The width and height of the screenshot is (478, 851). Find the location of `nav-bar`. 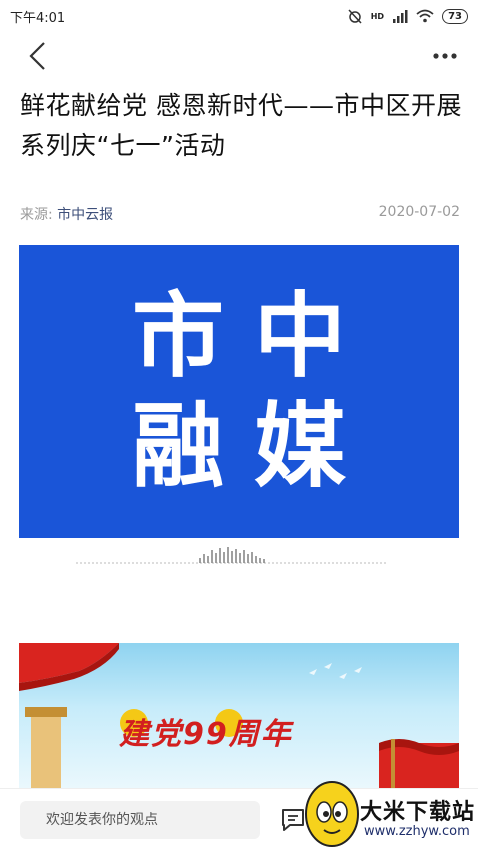

nav-bar is located at coordinates (239, 56).